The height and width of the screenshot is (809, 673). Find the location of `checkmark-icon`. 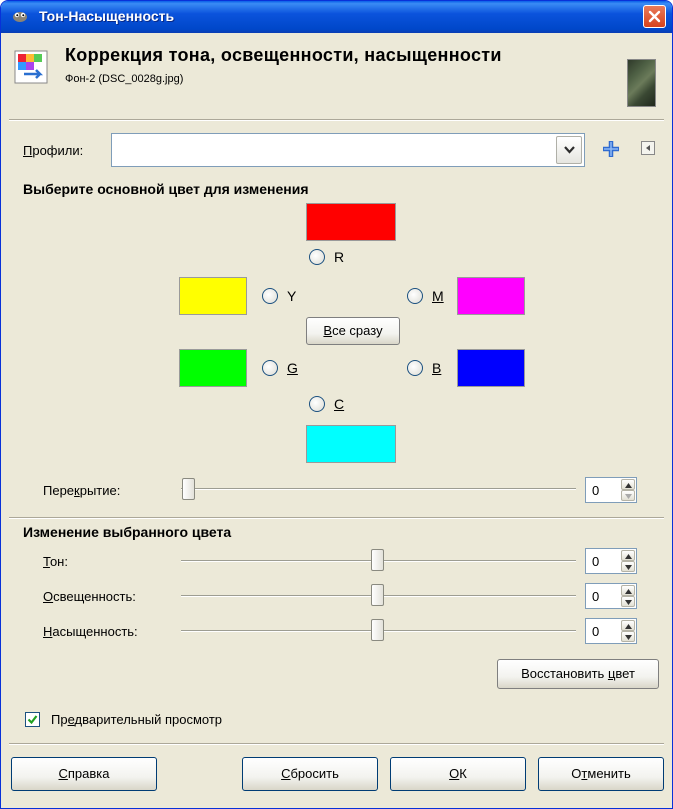

checkmark-icon is located at coordinates (32, 720).